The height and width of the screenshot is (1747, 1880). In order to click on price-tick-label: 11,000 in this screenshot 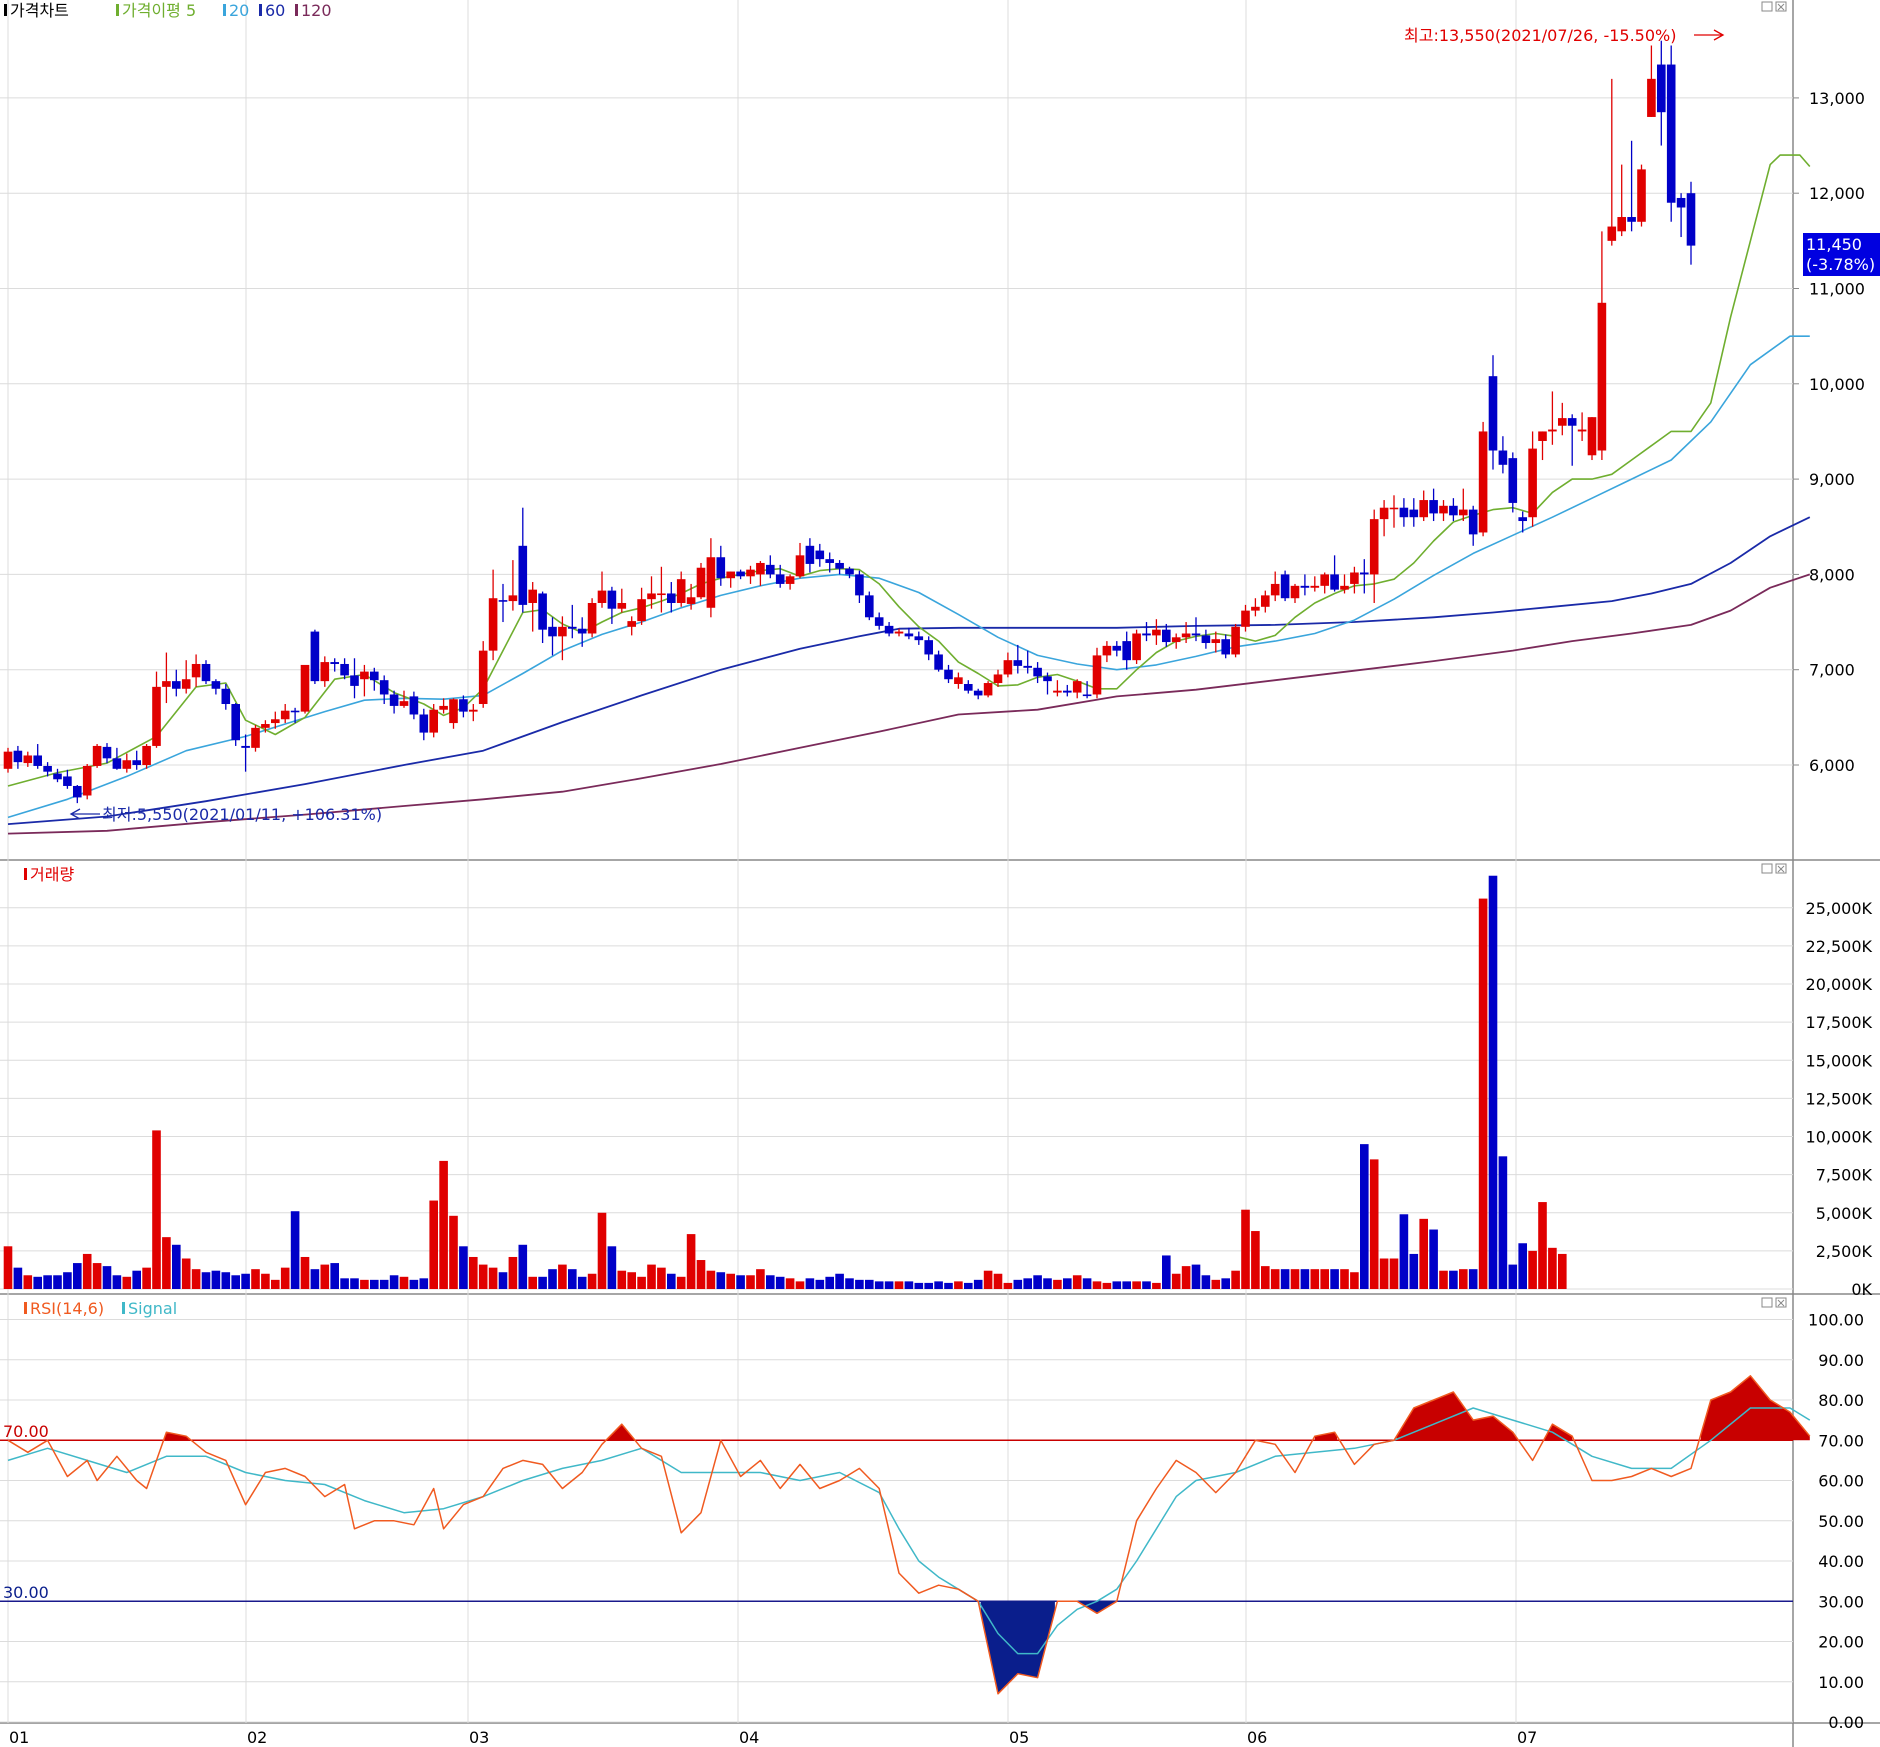, I will do `click(1837, 289)`.